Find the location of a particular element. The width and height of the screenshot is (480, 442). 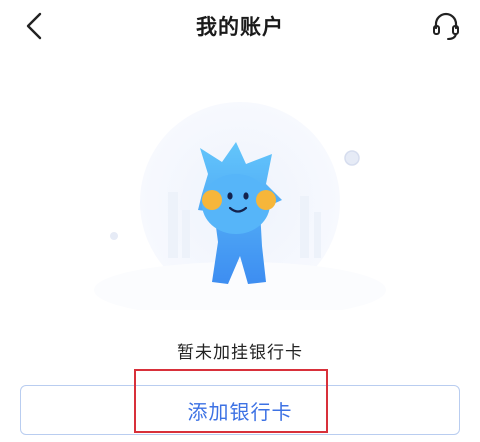

customer-service-button is located at coordinates (446, 26).